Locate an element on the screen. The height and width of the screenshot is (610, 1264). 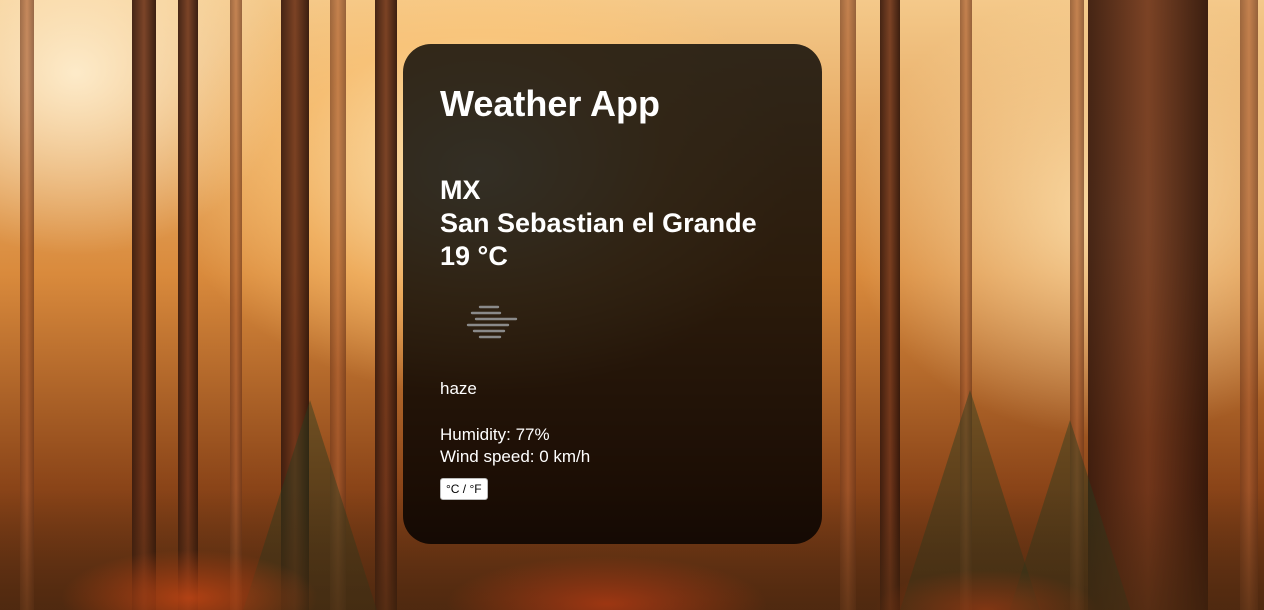
app-title: Weather App is located at coordinates (550, 103).